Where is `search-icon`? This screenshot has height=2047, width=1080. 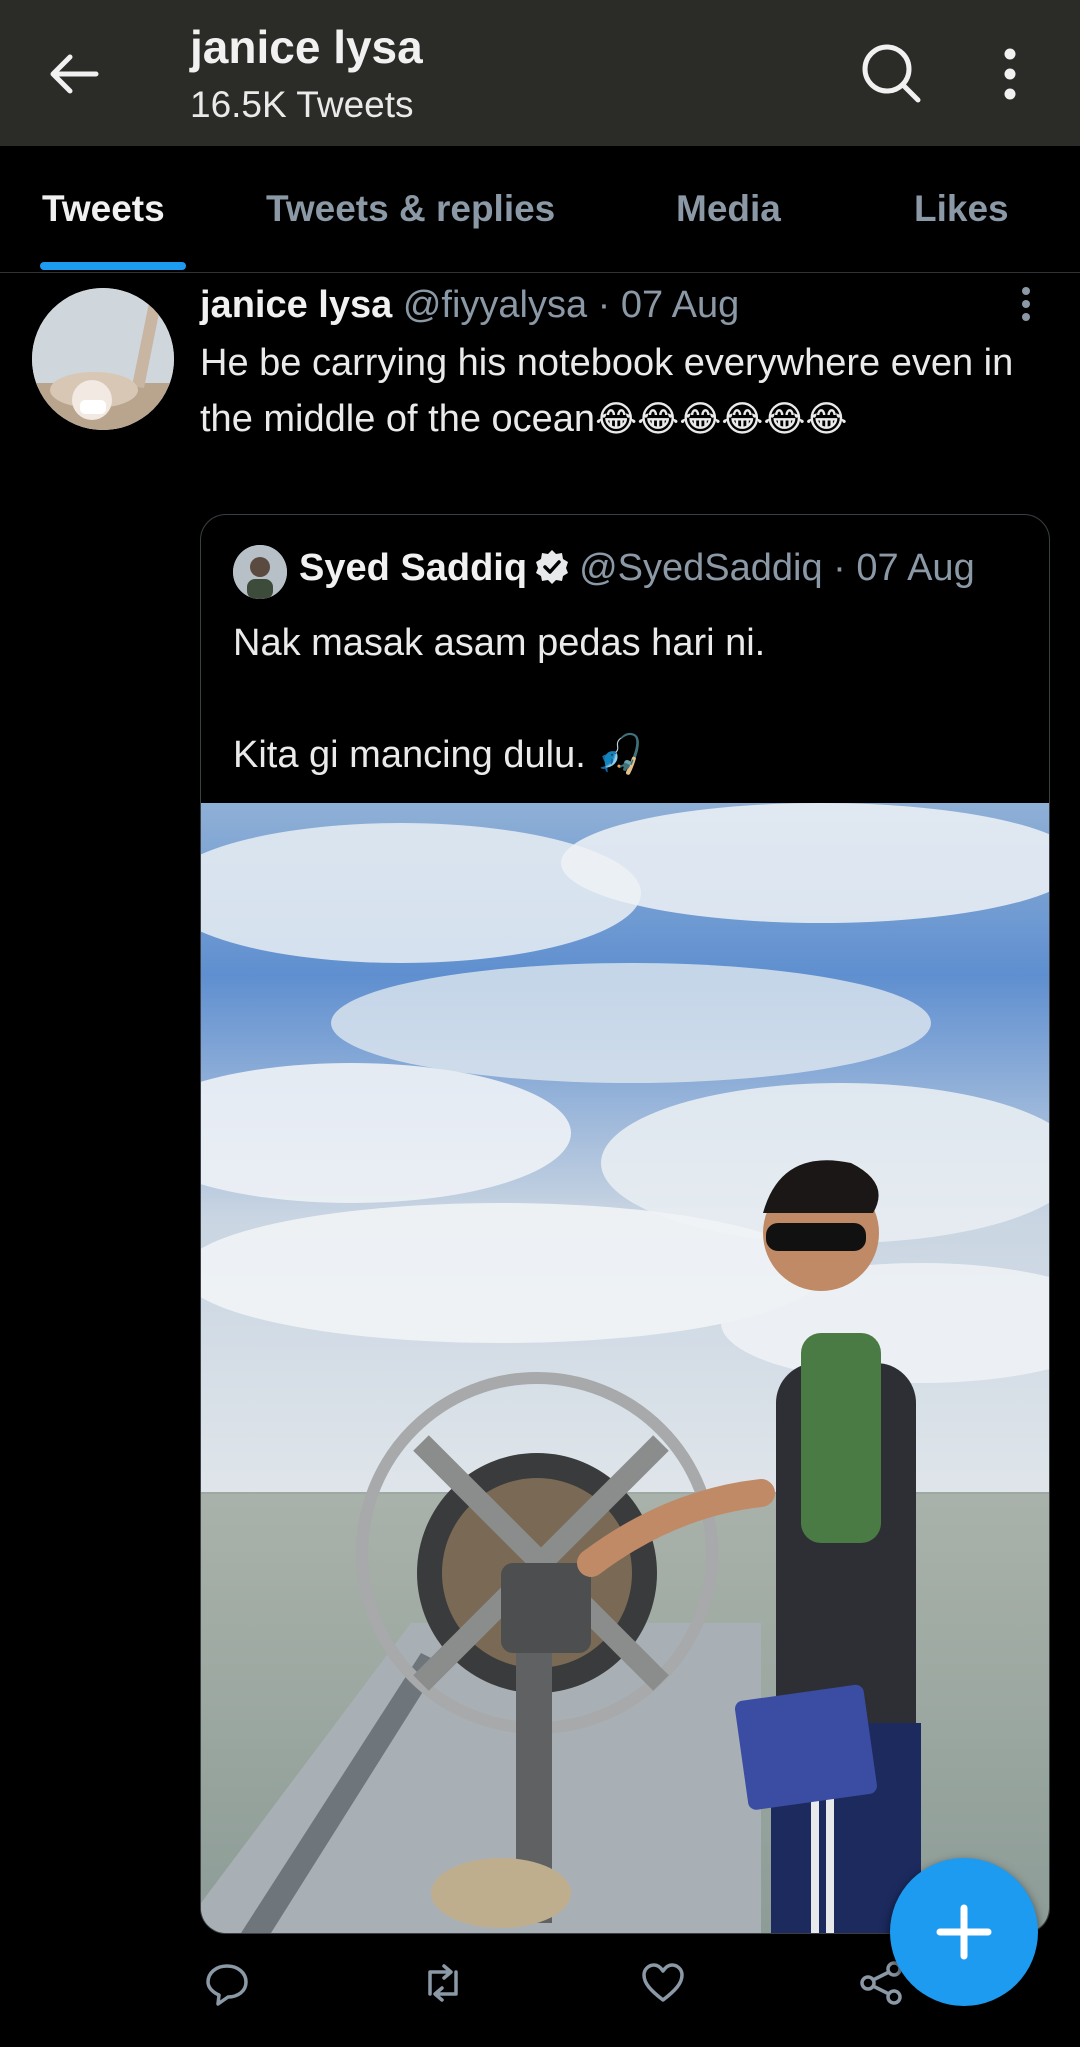 search-icon is located at coordinates (891, 73).